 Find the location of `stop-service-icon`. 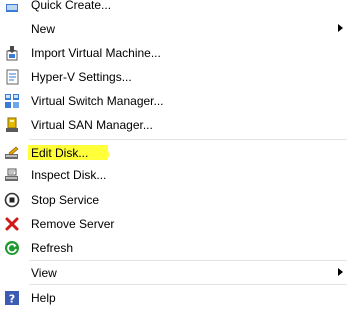

stop-service-icon is located at coordinates (12, 200).